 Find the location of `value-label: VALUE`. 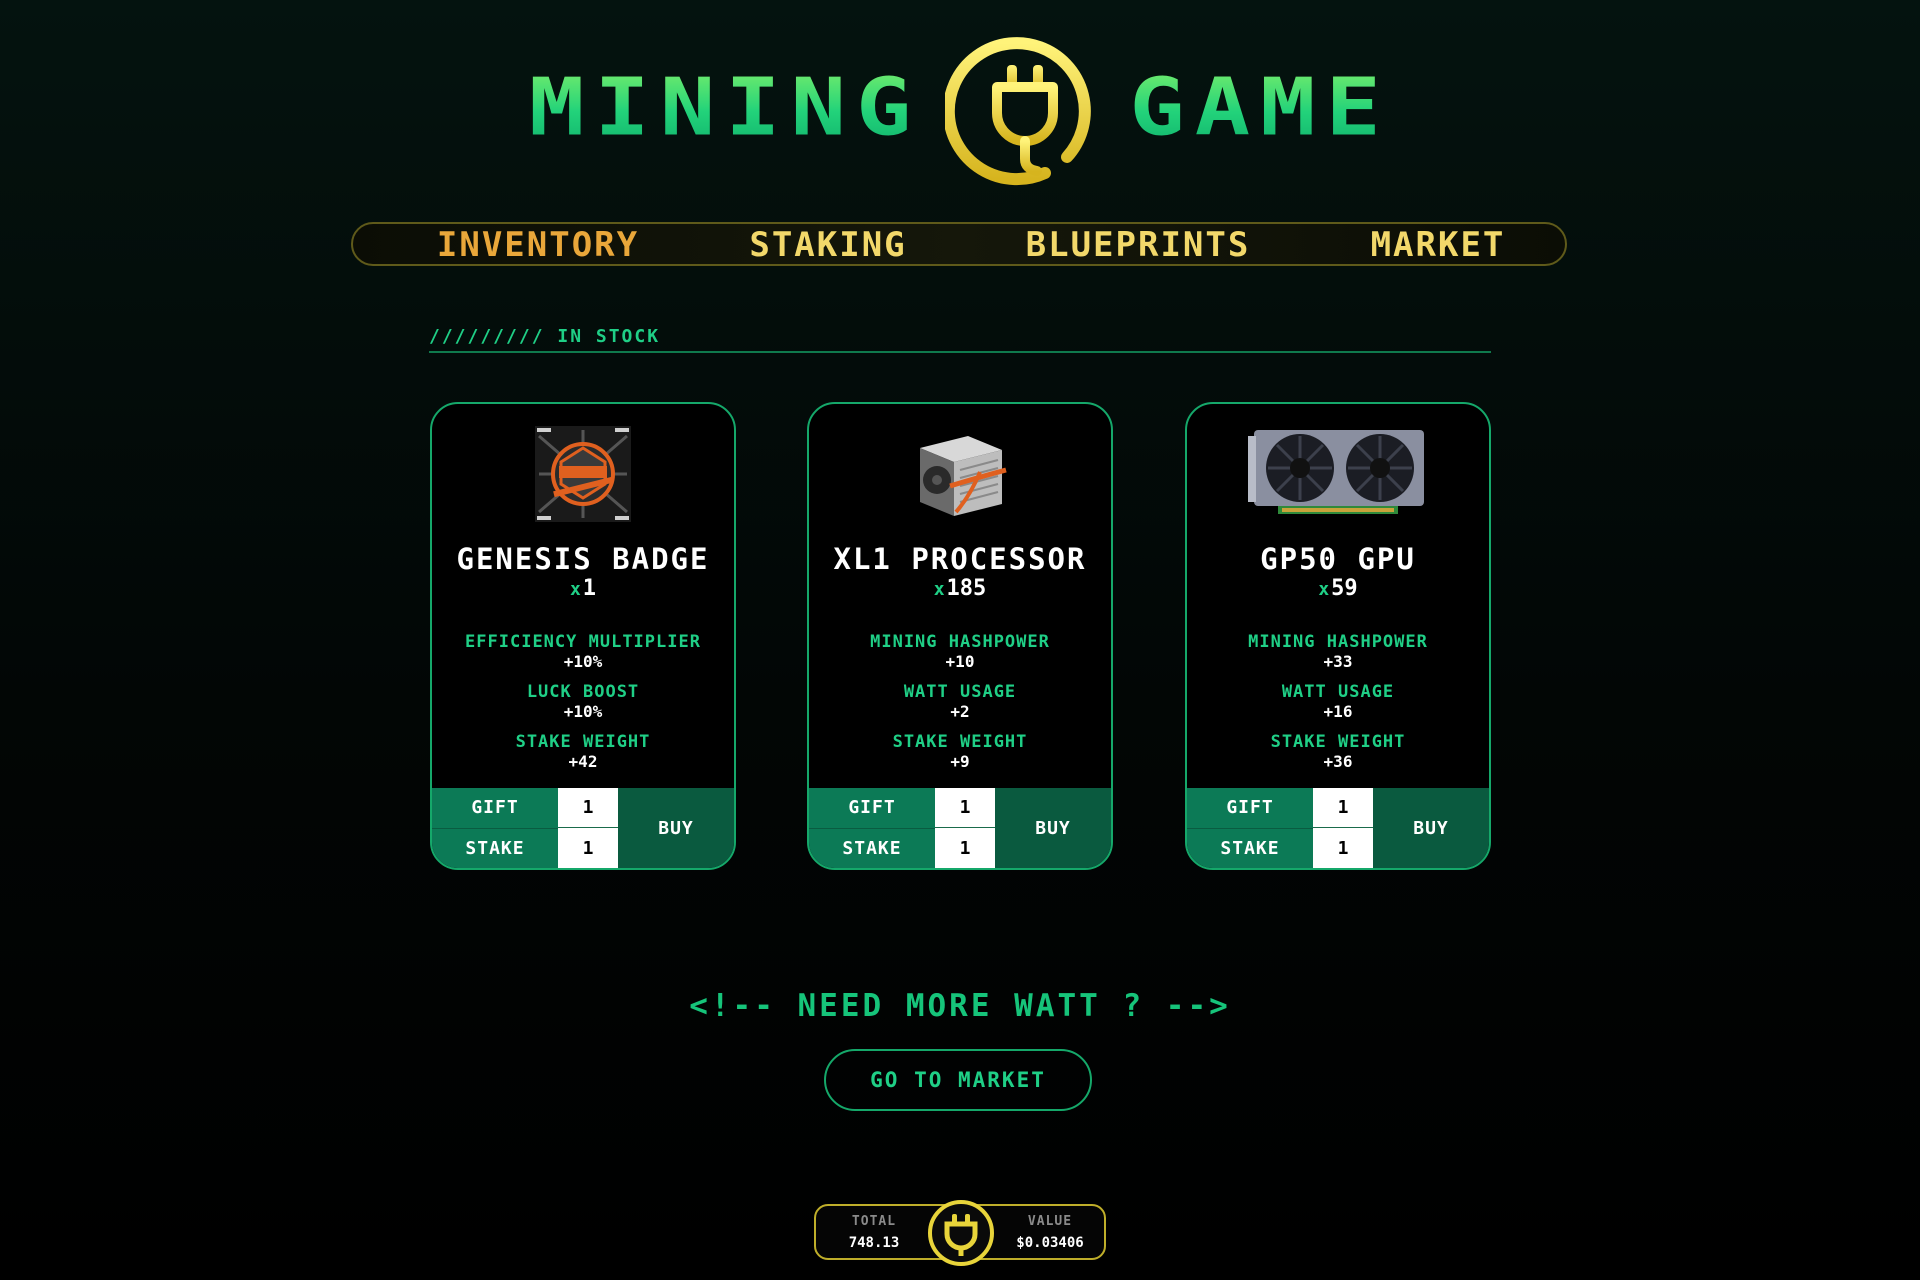

value-label: VALUE is located at coordinates (1050, 1221).